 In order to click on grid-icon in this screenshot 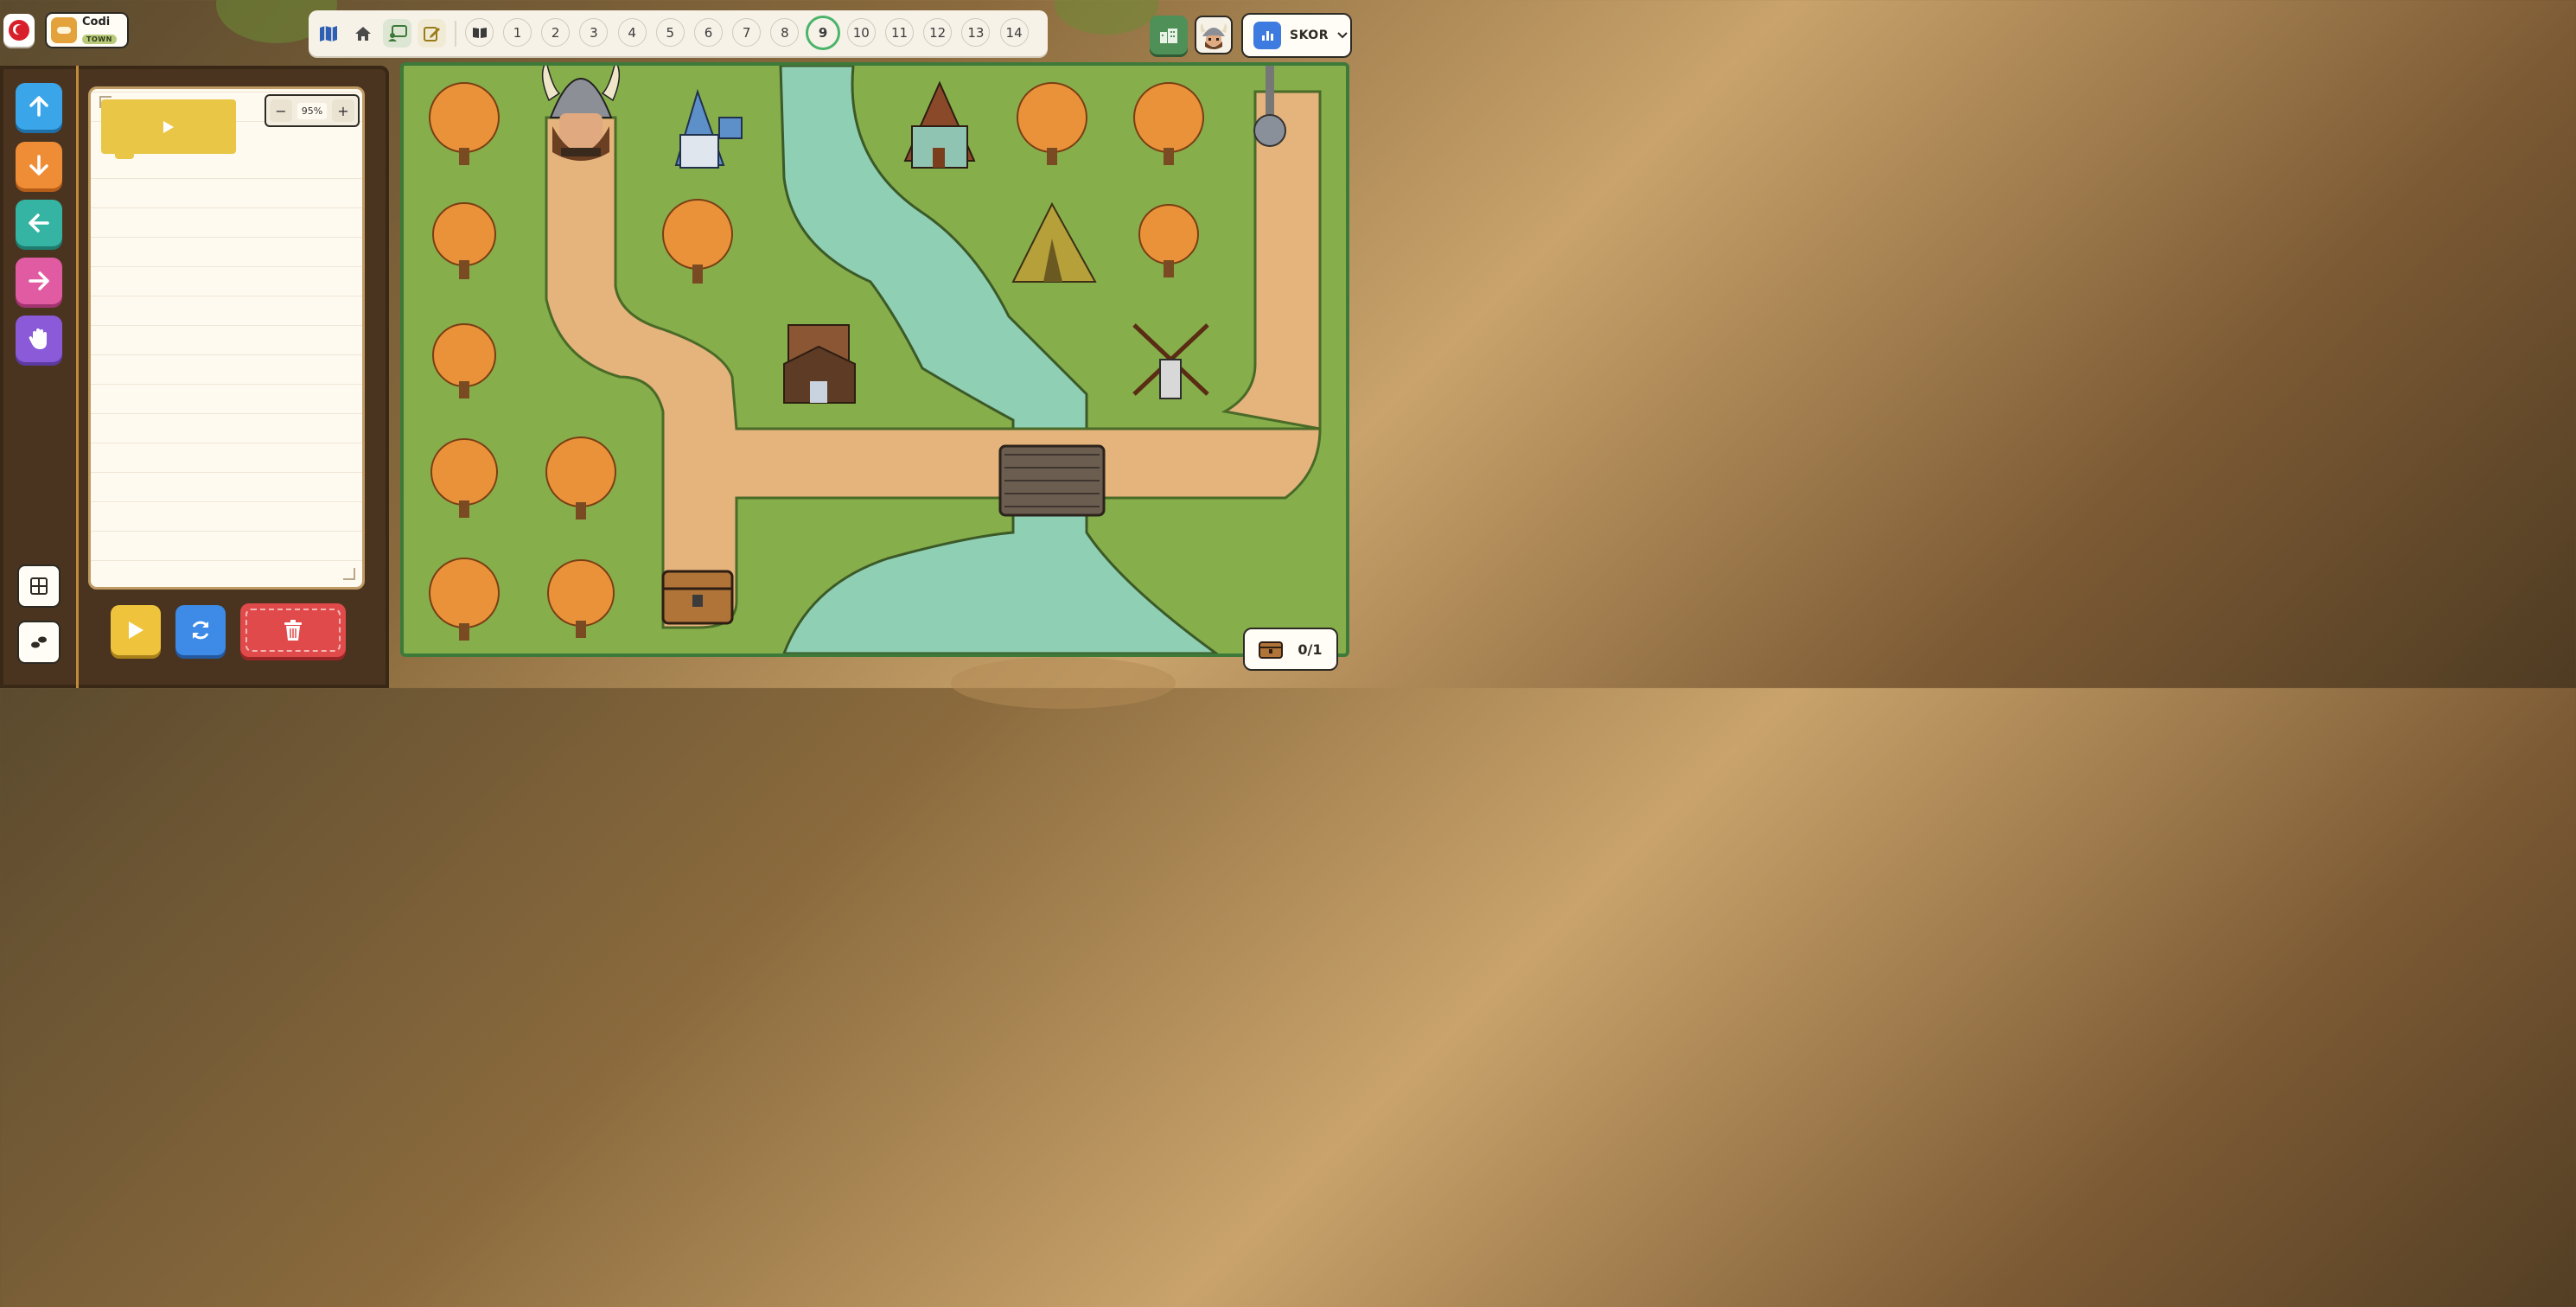, I will do `click(39, 586)`.